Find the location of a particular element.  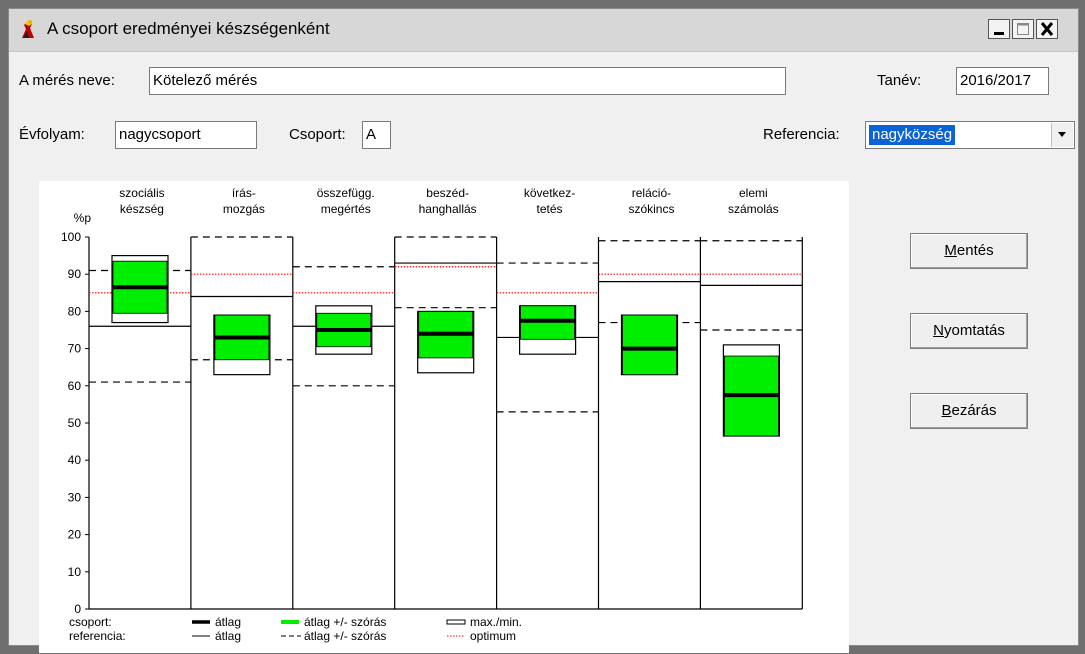

print-button-hotkey: N is located at coordinates (938, 330).